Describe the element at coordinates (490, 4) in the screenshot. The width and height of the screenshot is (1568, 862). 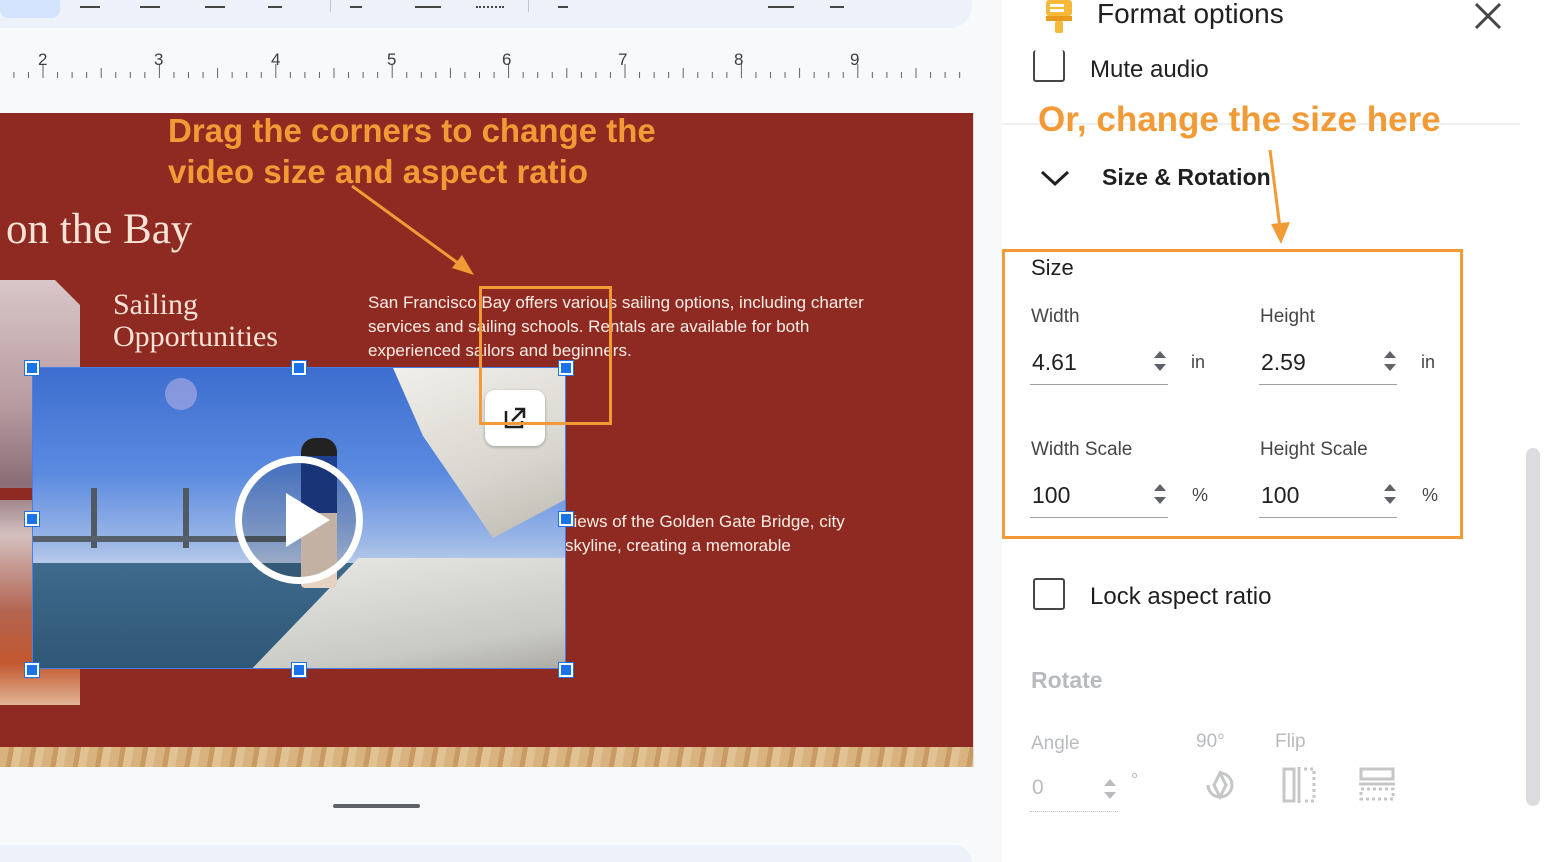
I see `border-dash-icon` at that location.